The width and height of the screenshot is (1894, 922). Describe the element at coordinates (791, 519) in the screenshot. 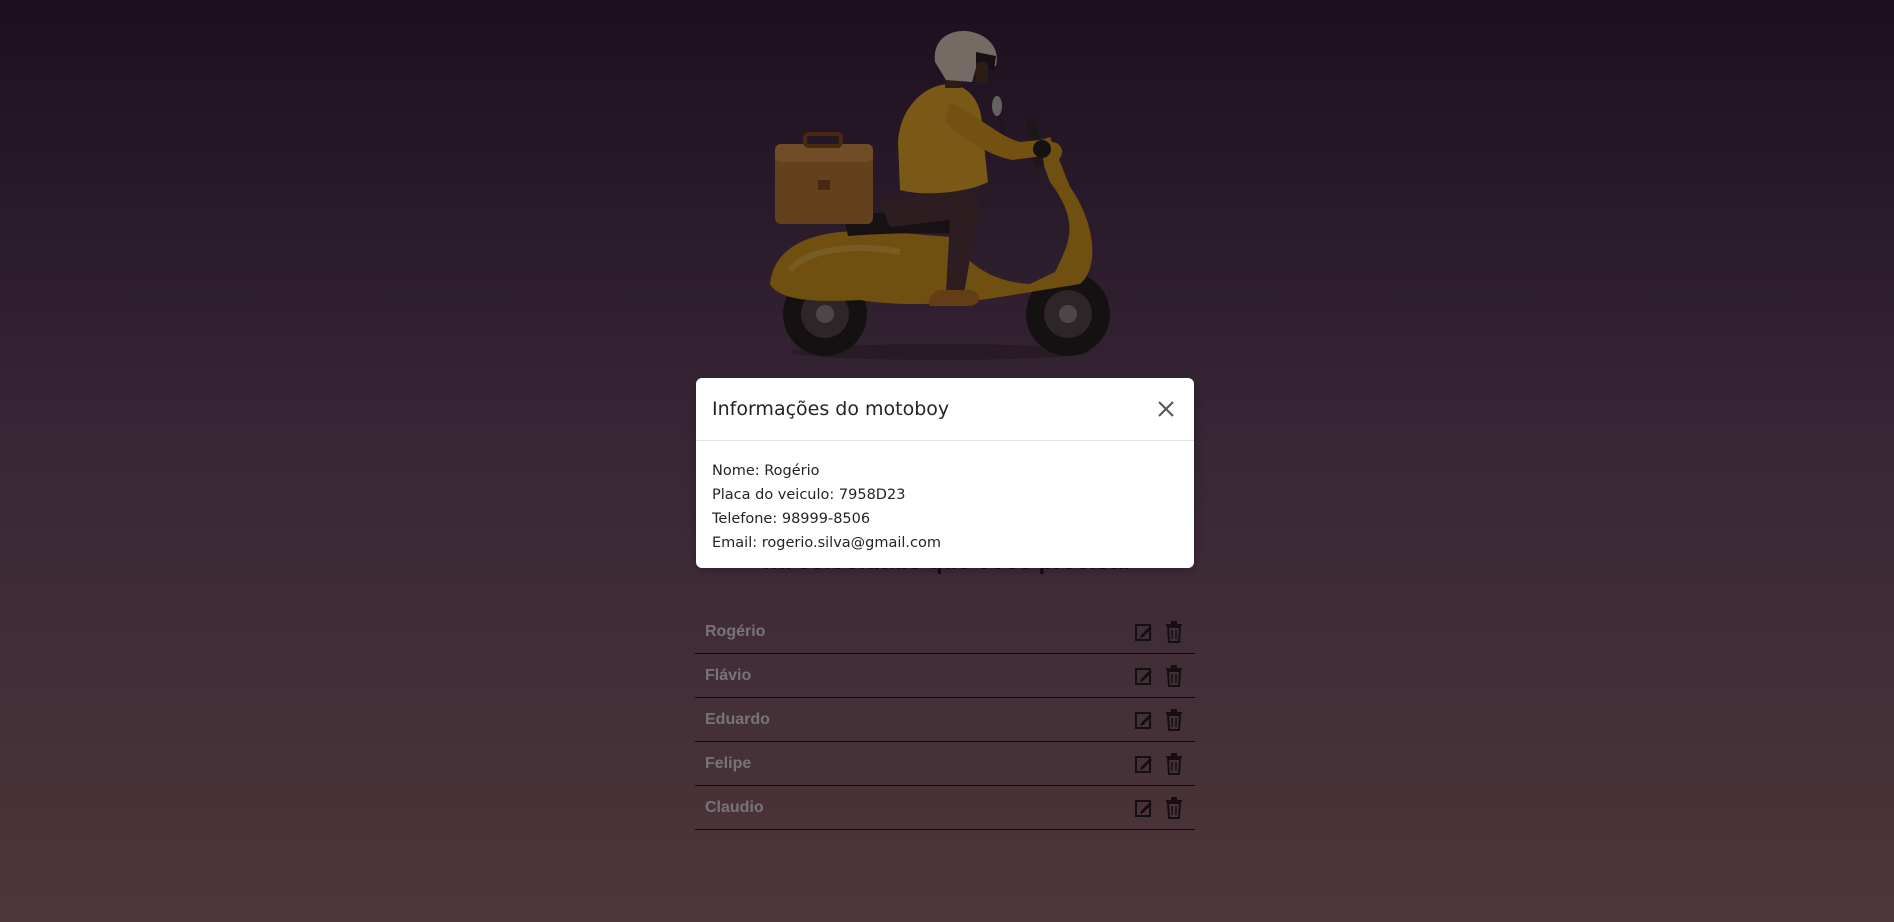

I see `info-phone: Telefone: 98999-8506` at that location.